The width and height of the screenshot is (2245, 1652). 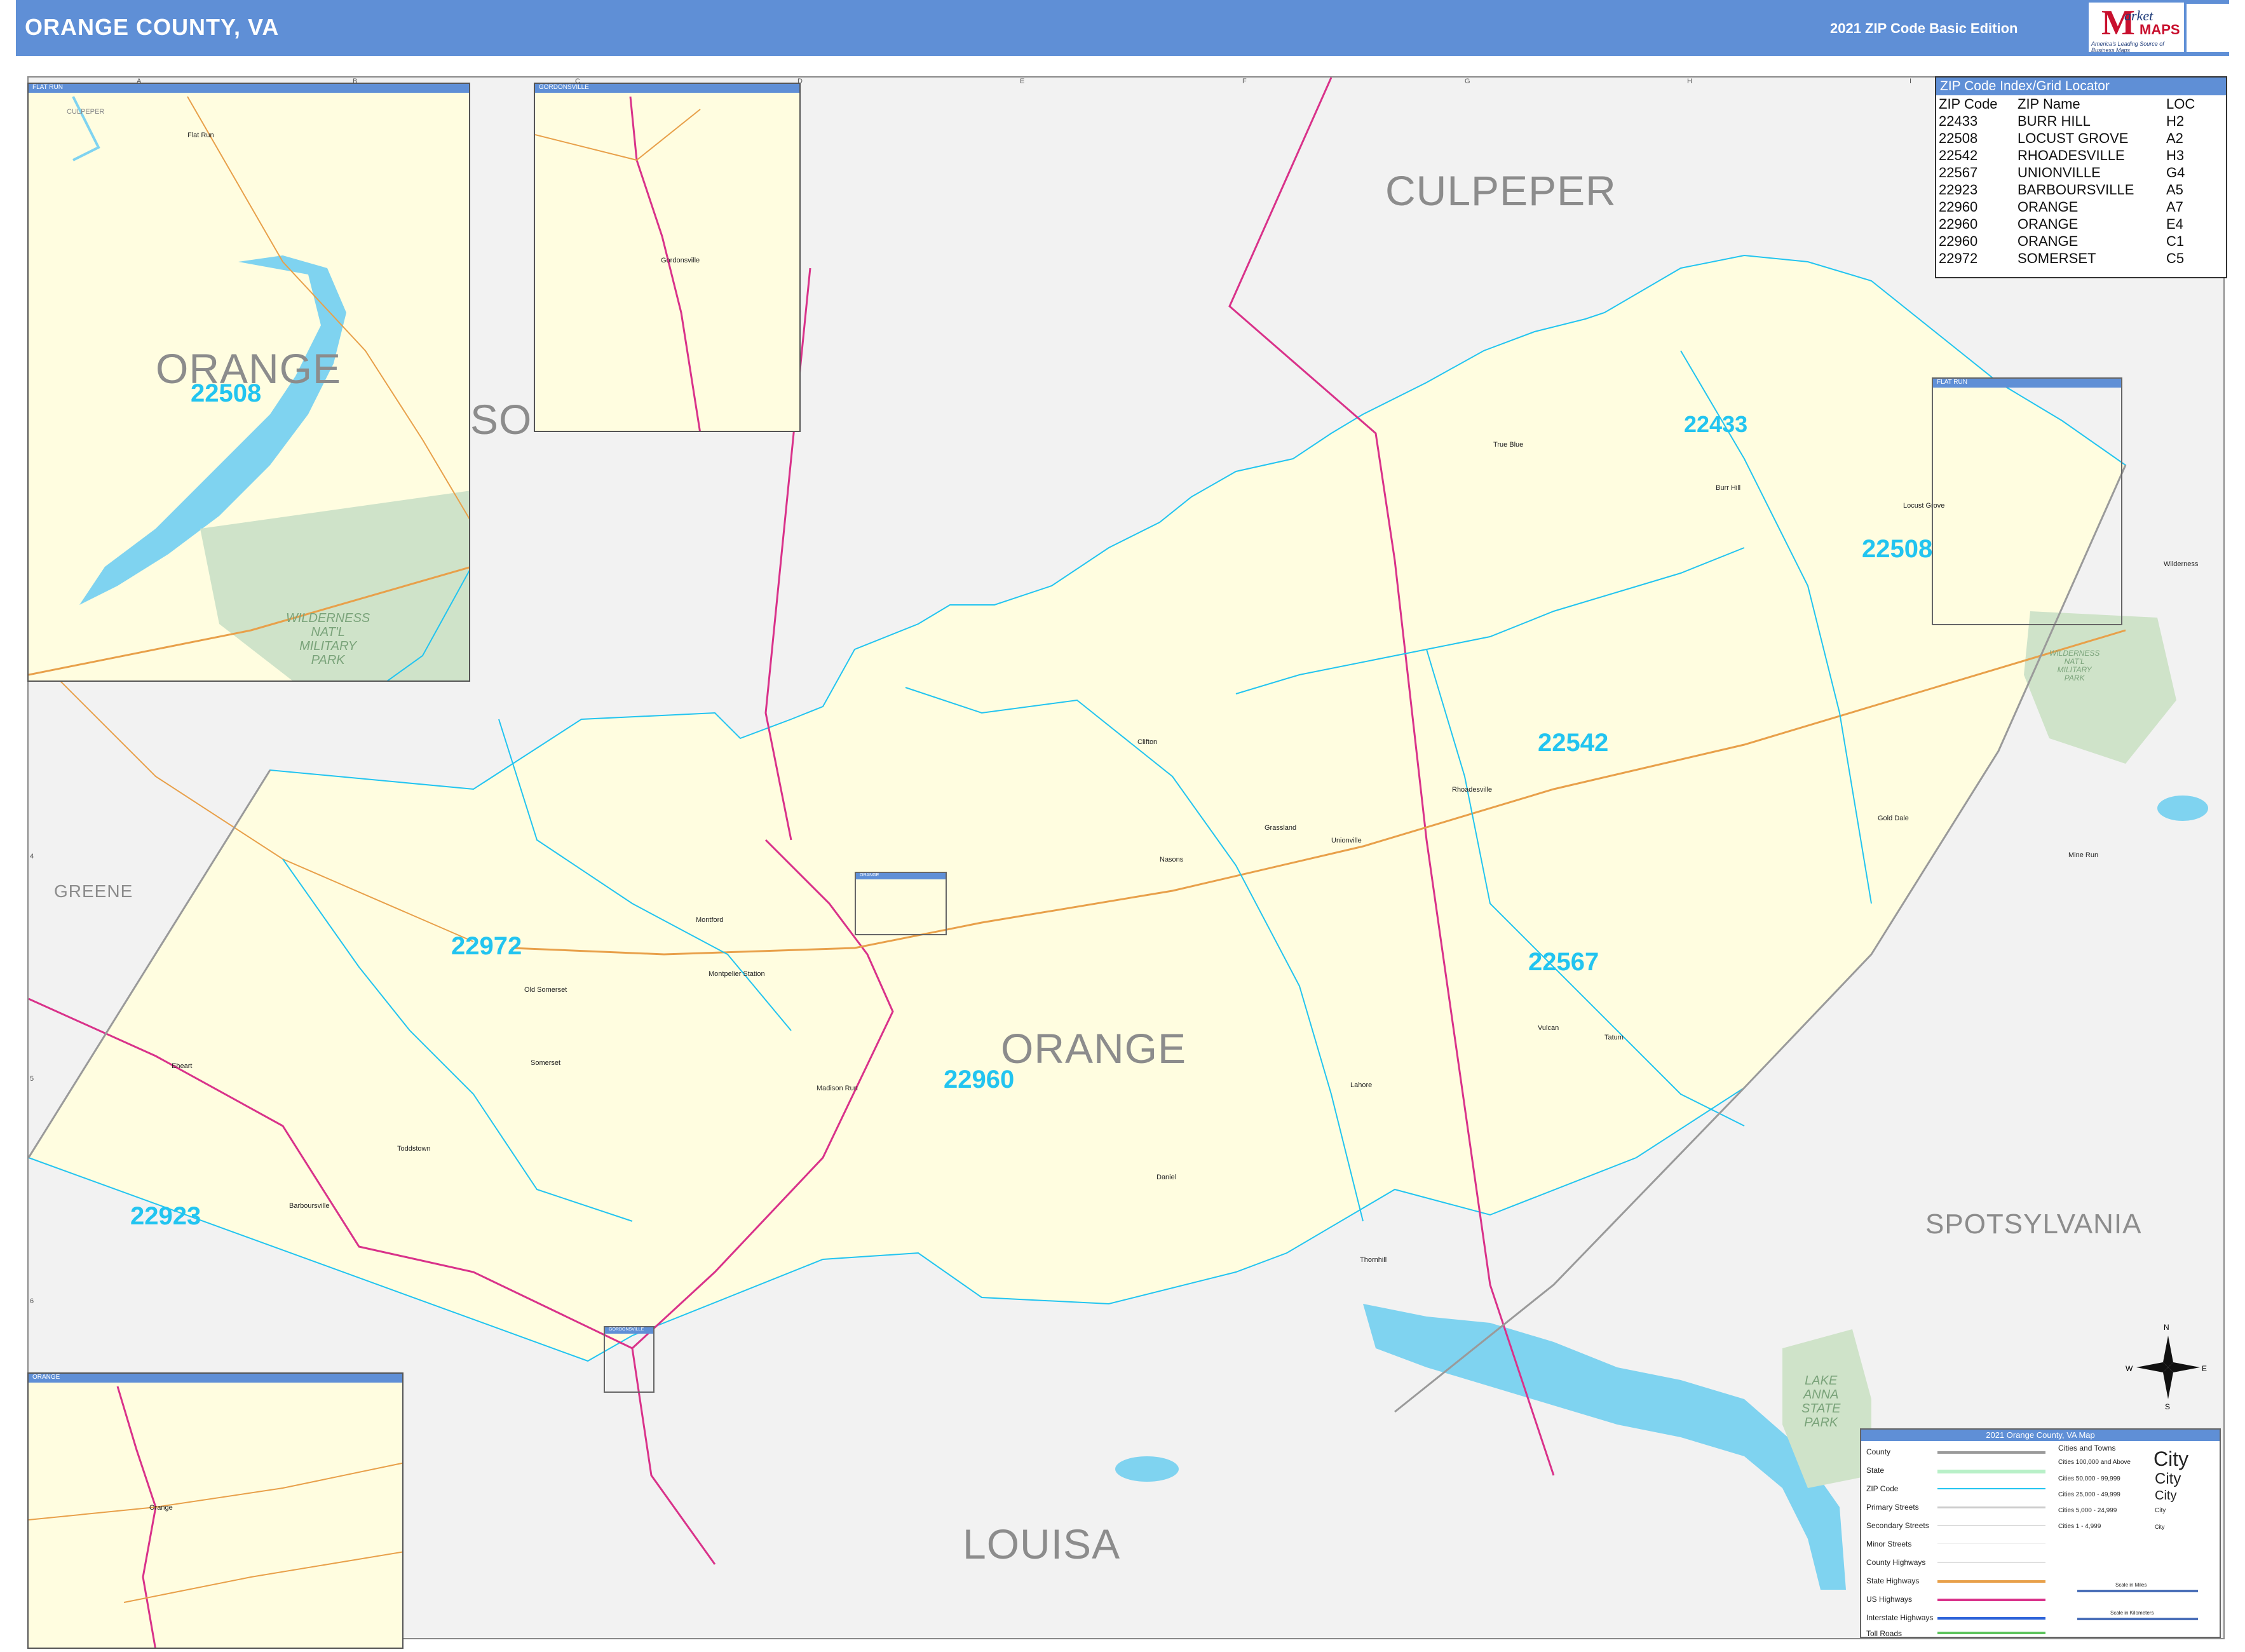 What do you see at coordinates (2066, 104) in the screenshot?
I see `table-header-row: ZIP Code ZIP Name LOC` at bounding box center [2066, 104].